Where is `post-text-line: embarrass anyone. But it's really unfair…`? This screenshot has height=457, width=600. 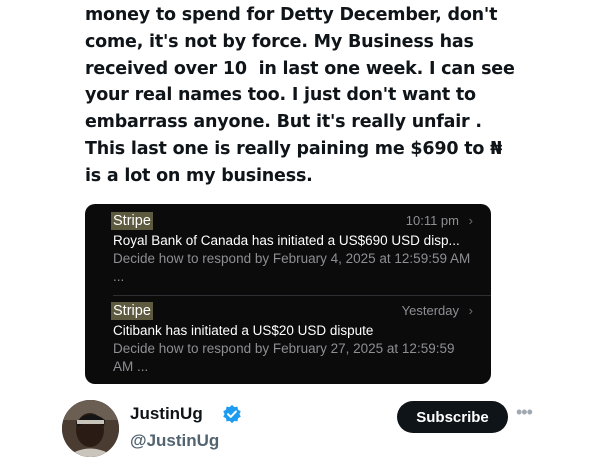 post-text-line: embarrass anyone. But it's really unfair… is located at coordinates (283, 122).